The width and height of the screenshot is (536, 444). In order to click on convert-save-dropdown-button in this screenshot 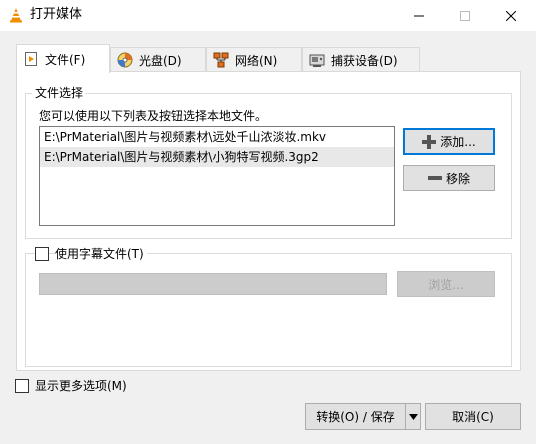, I will do `click(413, 416)`.